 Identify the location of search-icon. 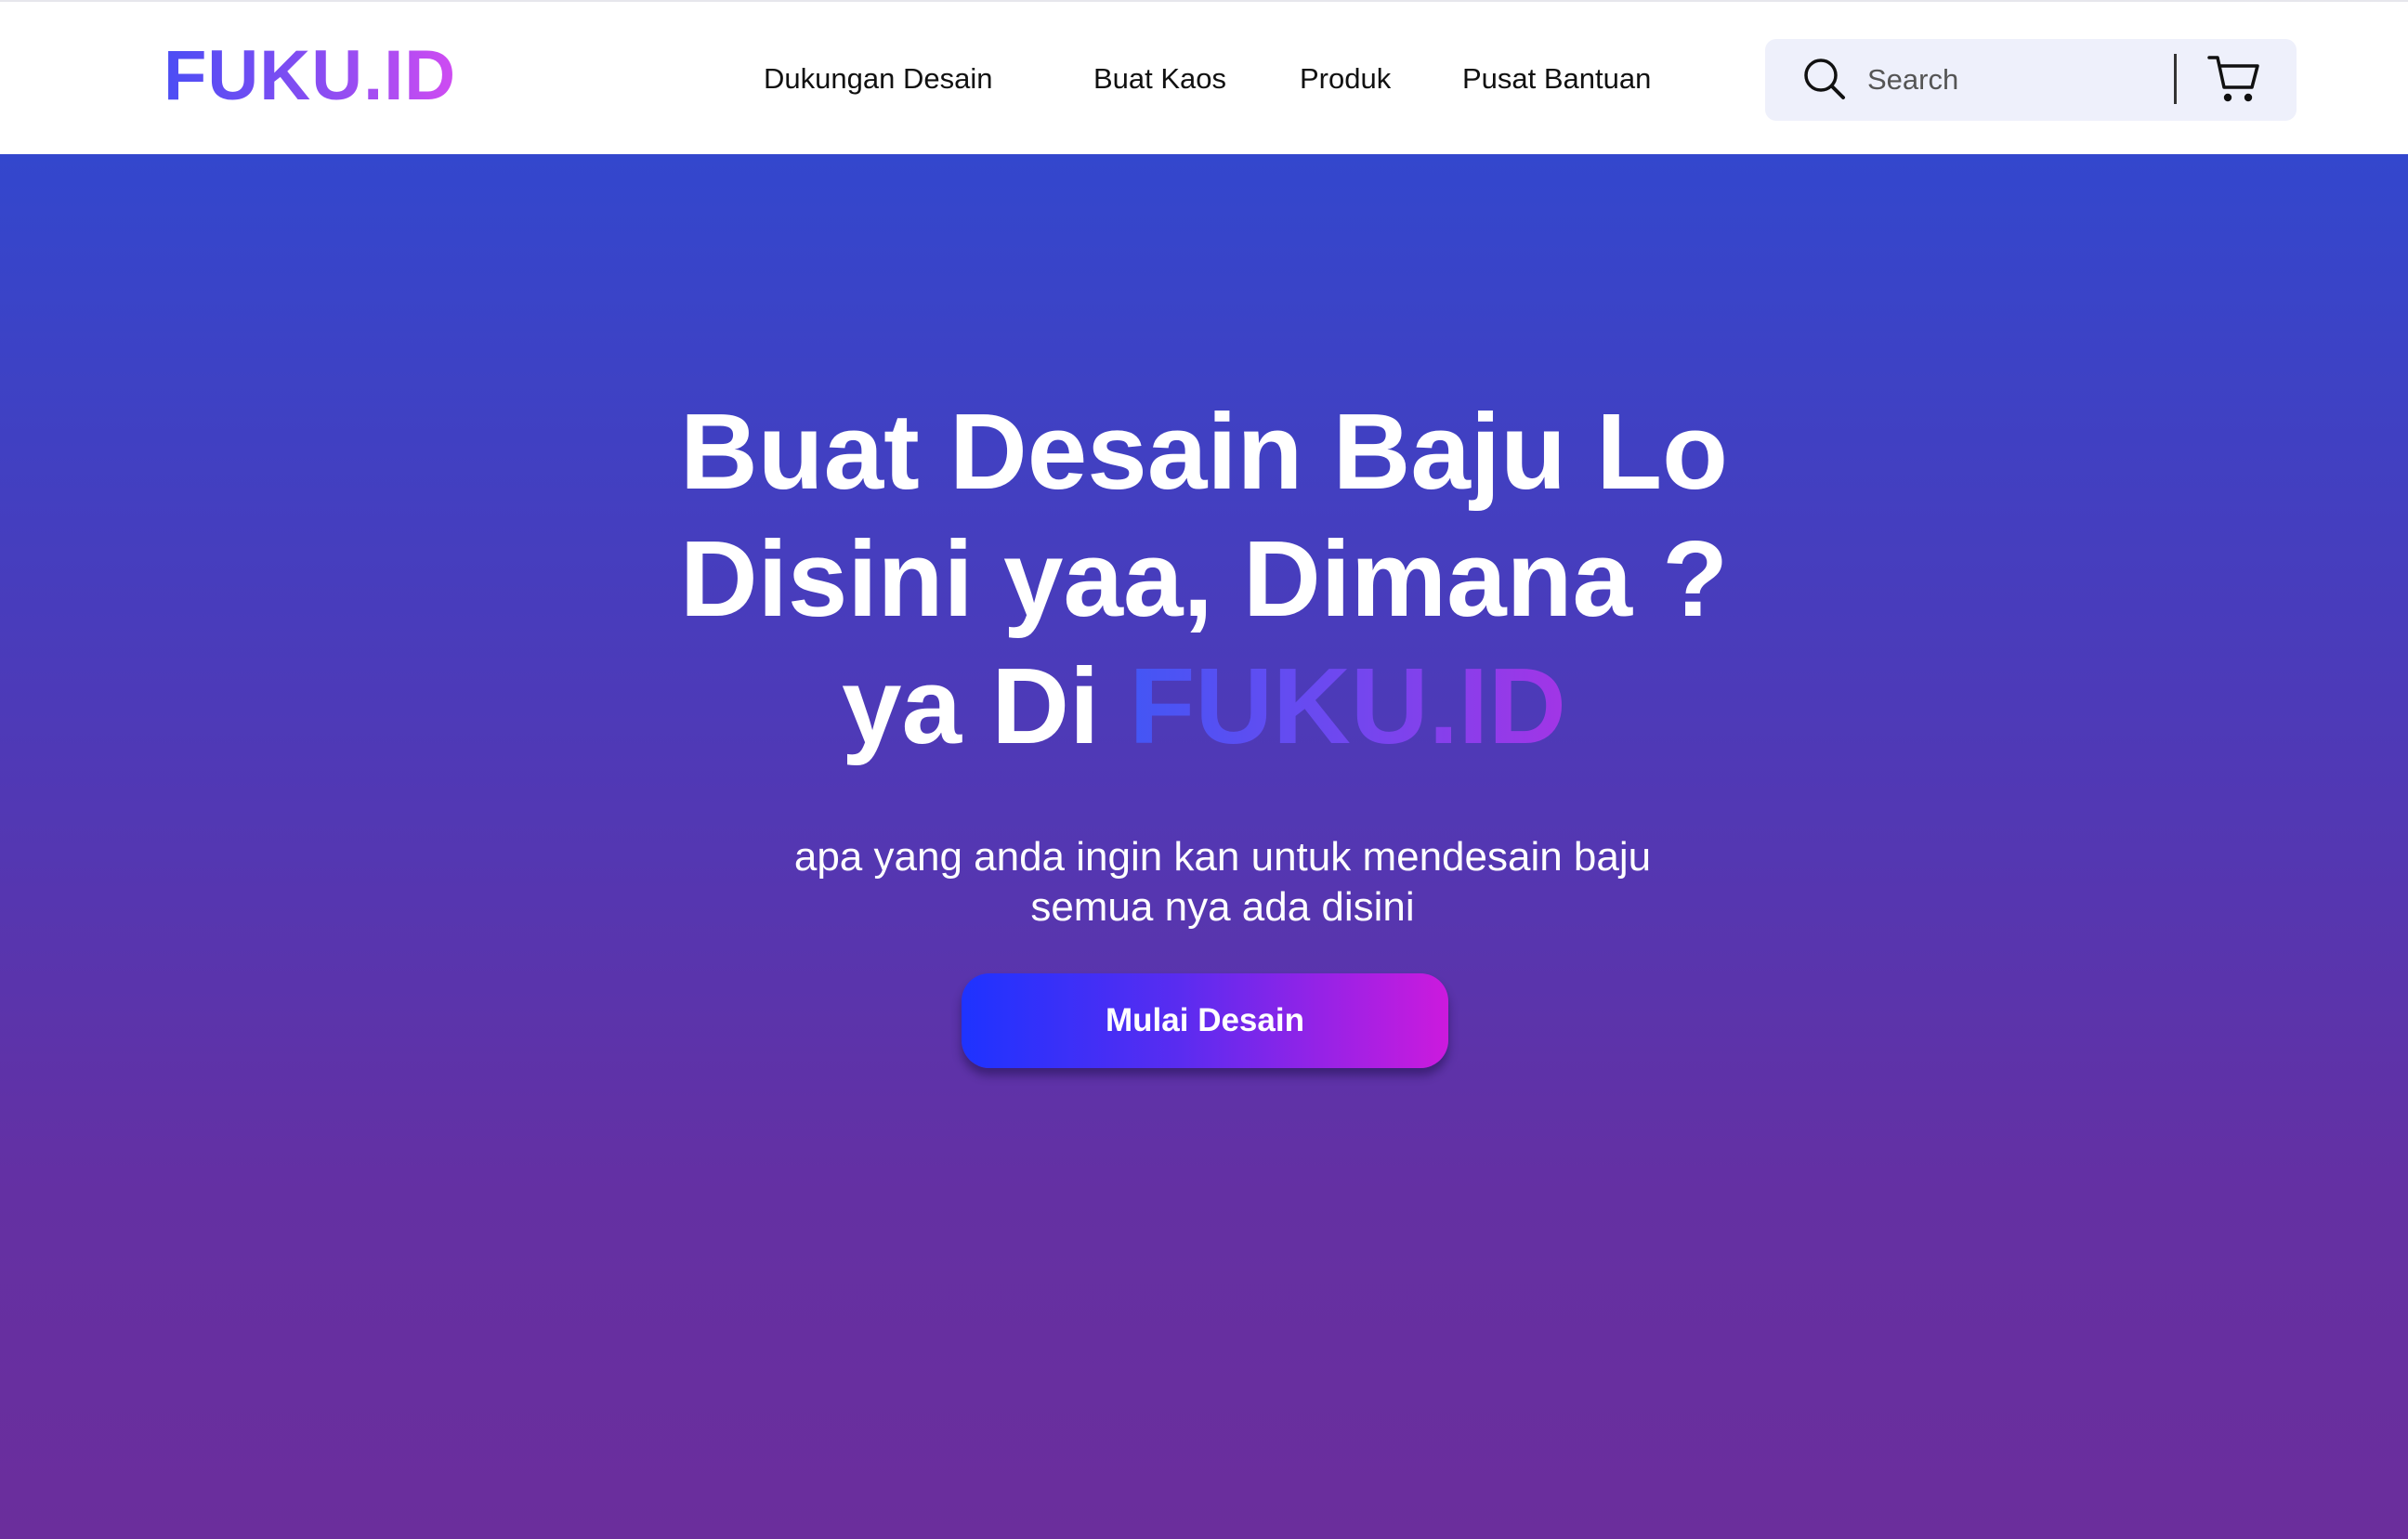
(1824, 79).